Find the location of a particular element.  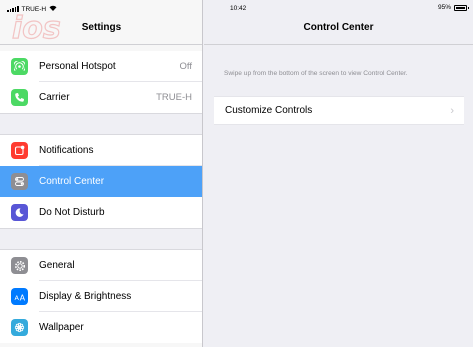

sidebar-item-personal-hotspot: Personal Hotspot Off is located at coordinates (101, 66).